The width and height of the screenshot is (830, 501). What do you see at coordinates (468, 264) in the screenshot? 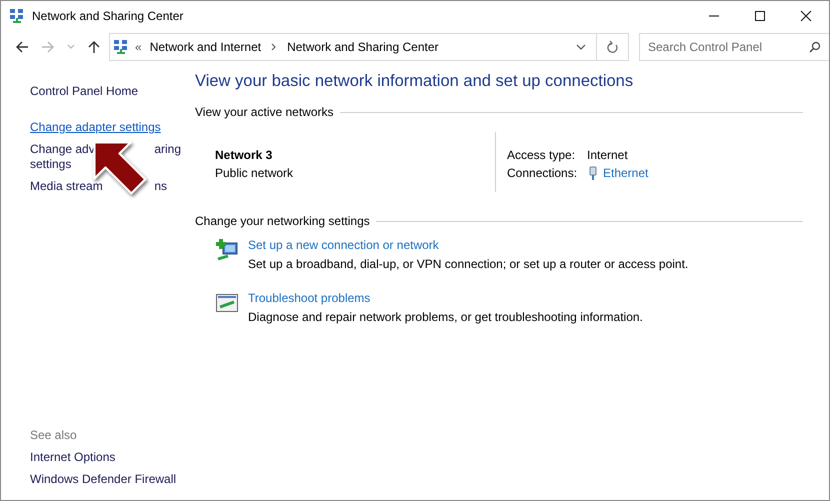
I see `task-description: Set up a broadband, dial-up, or VPN connection; or set up a router or access point.` at bounding box center [468, 264].